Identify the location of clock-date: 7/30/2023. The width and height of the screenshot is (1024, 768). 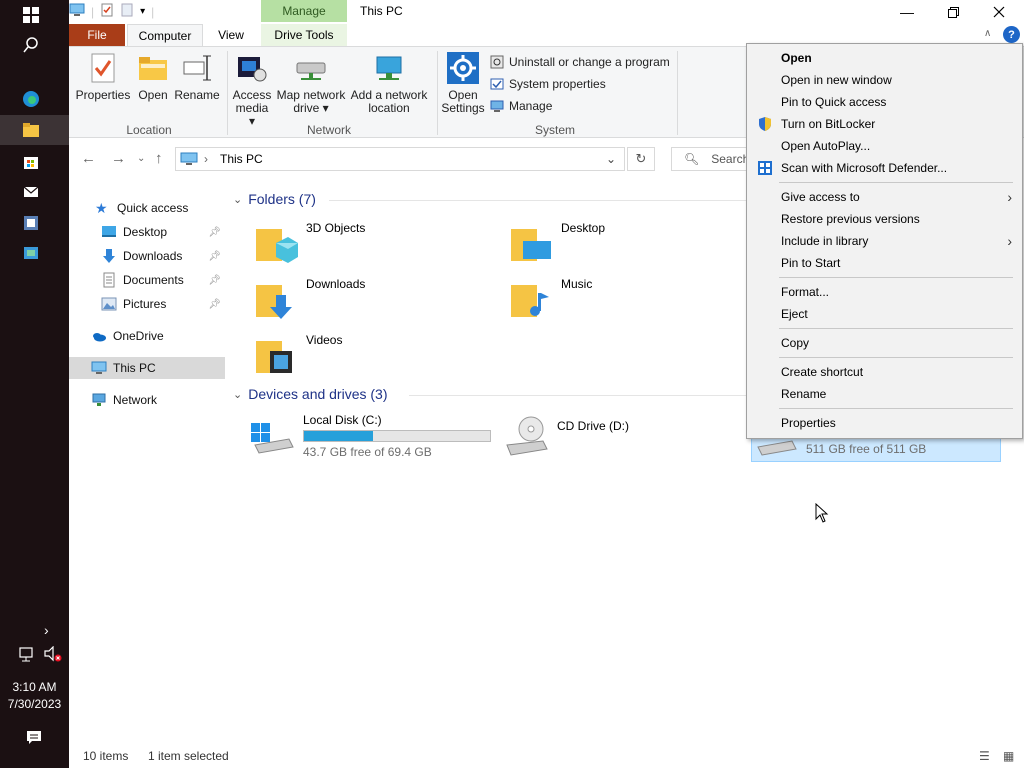
(34, 704).